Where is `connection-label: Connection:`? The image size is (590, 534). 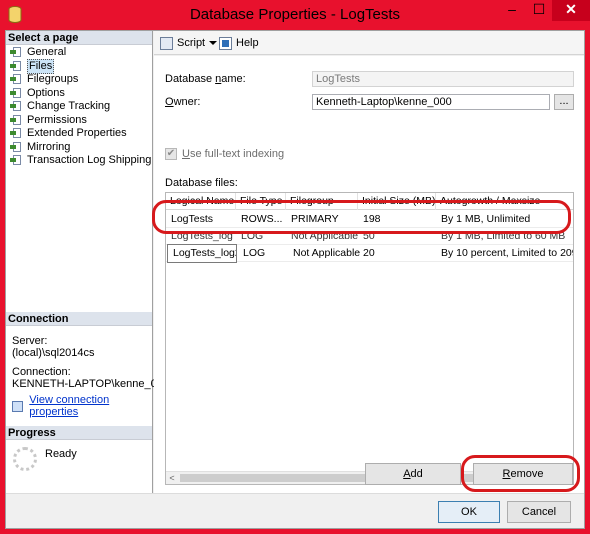 connection-label: Connection: is located at coordinates (41, 372).